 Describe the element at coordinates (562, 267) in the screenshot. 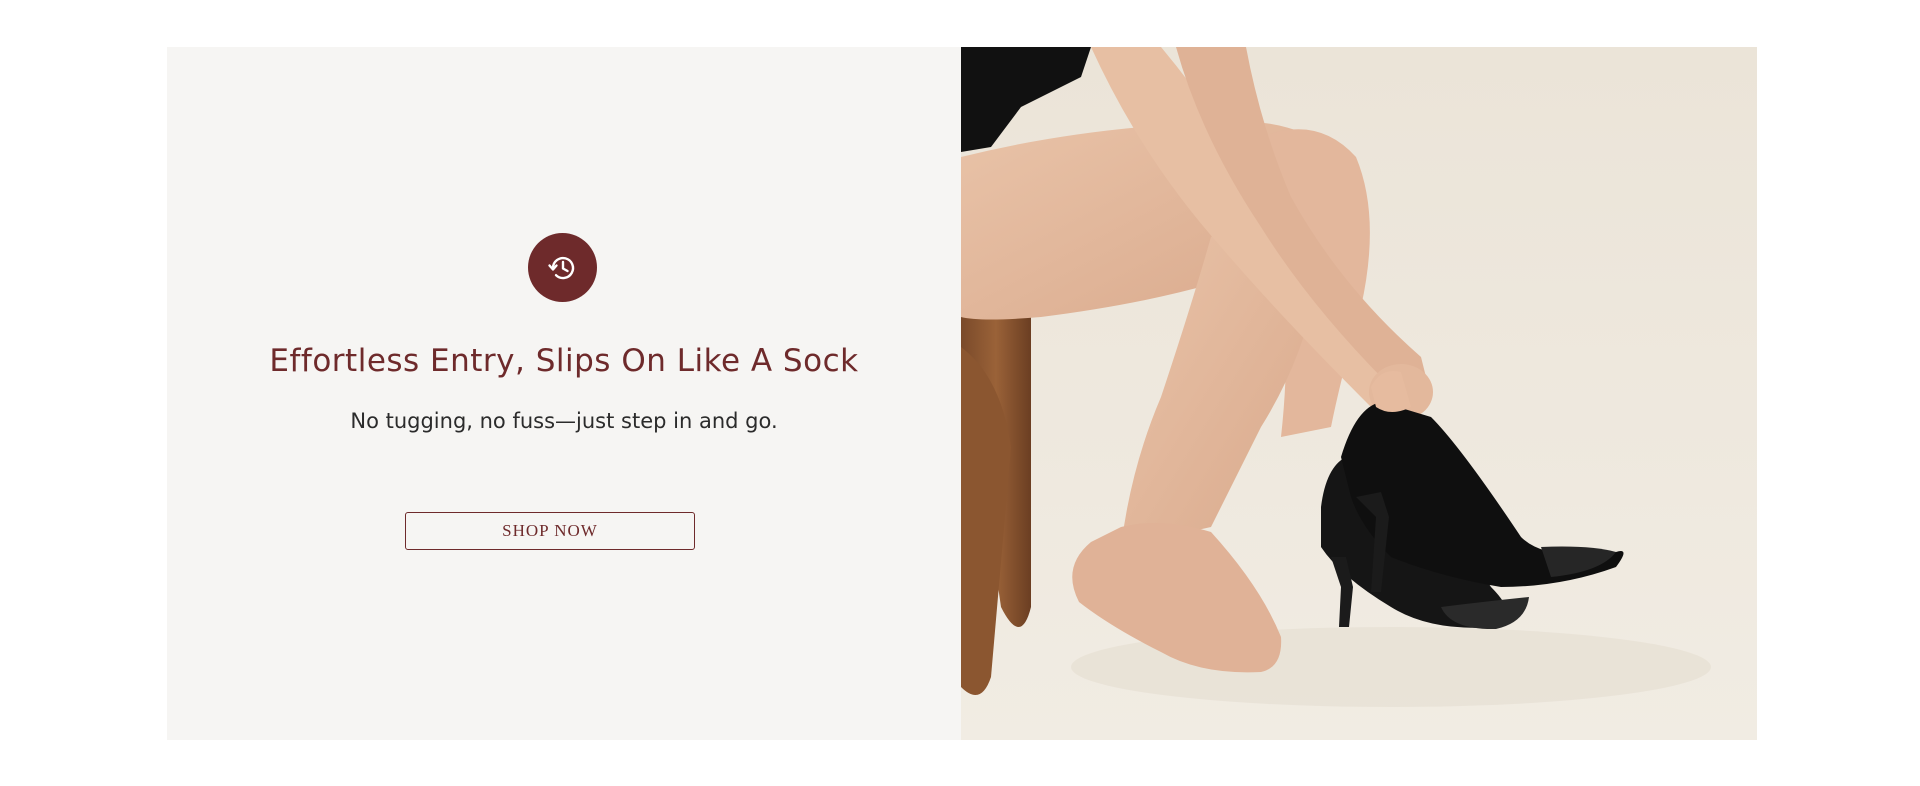

I see `history-icon` at that location.